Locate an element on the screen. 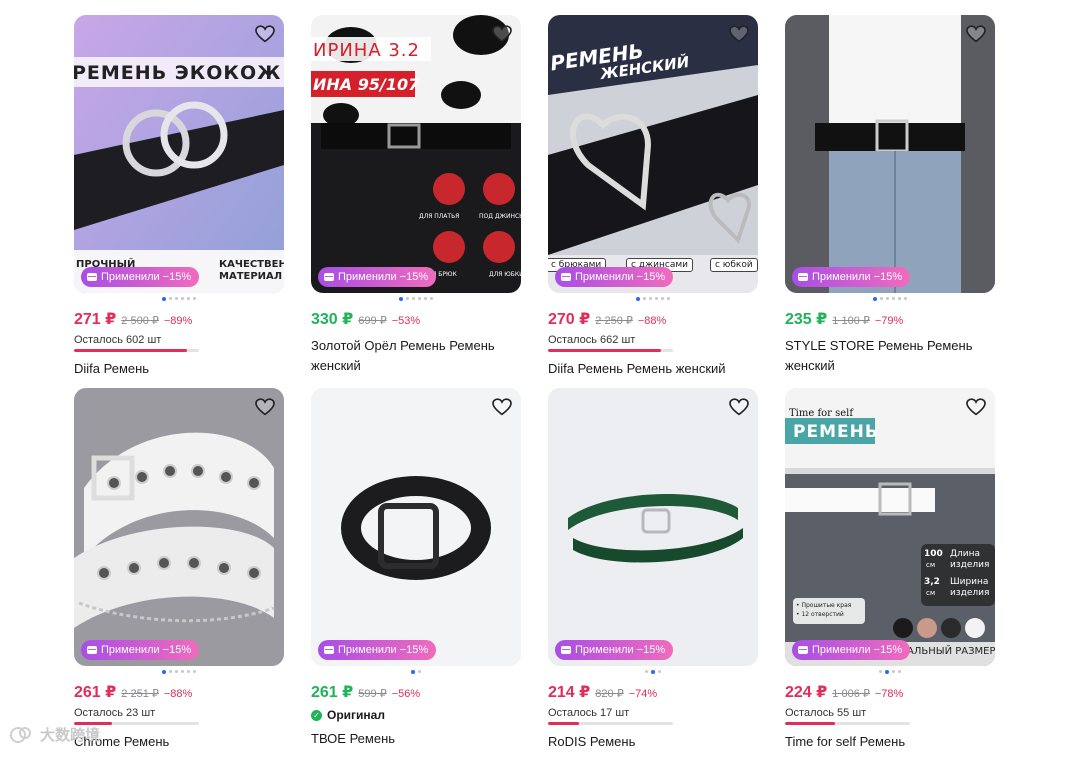 The height and width of the screenshot is (761, 1080). check-icon: ✓ is located at coordinates (316, 715).